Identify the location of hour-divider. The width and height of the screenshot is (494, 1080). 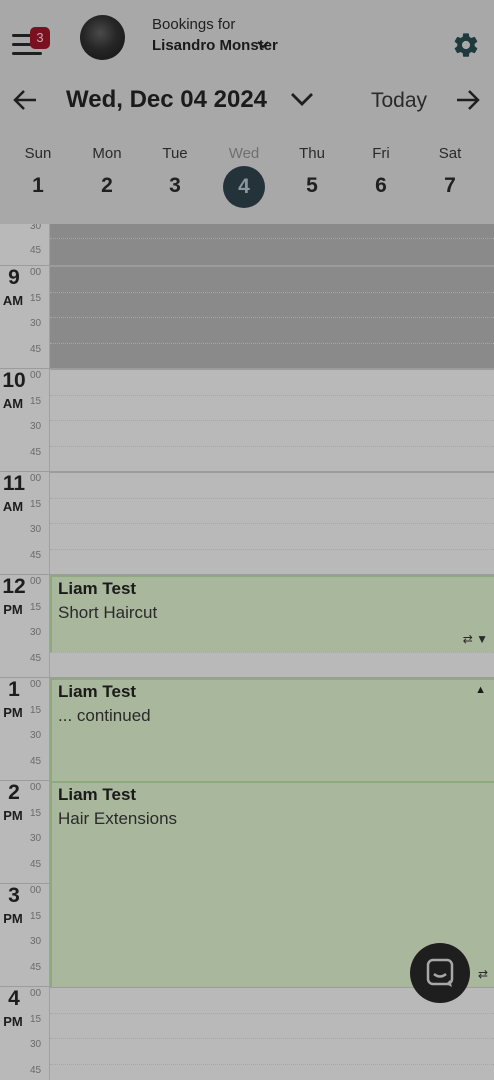
(247, 266).